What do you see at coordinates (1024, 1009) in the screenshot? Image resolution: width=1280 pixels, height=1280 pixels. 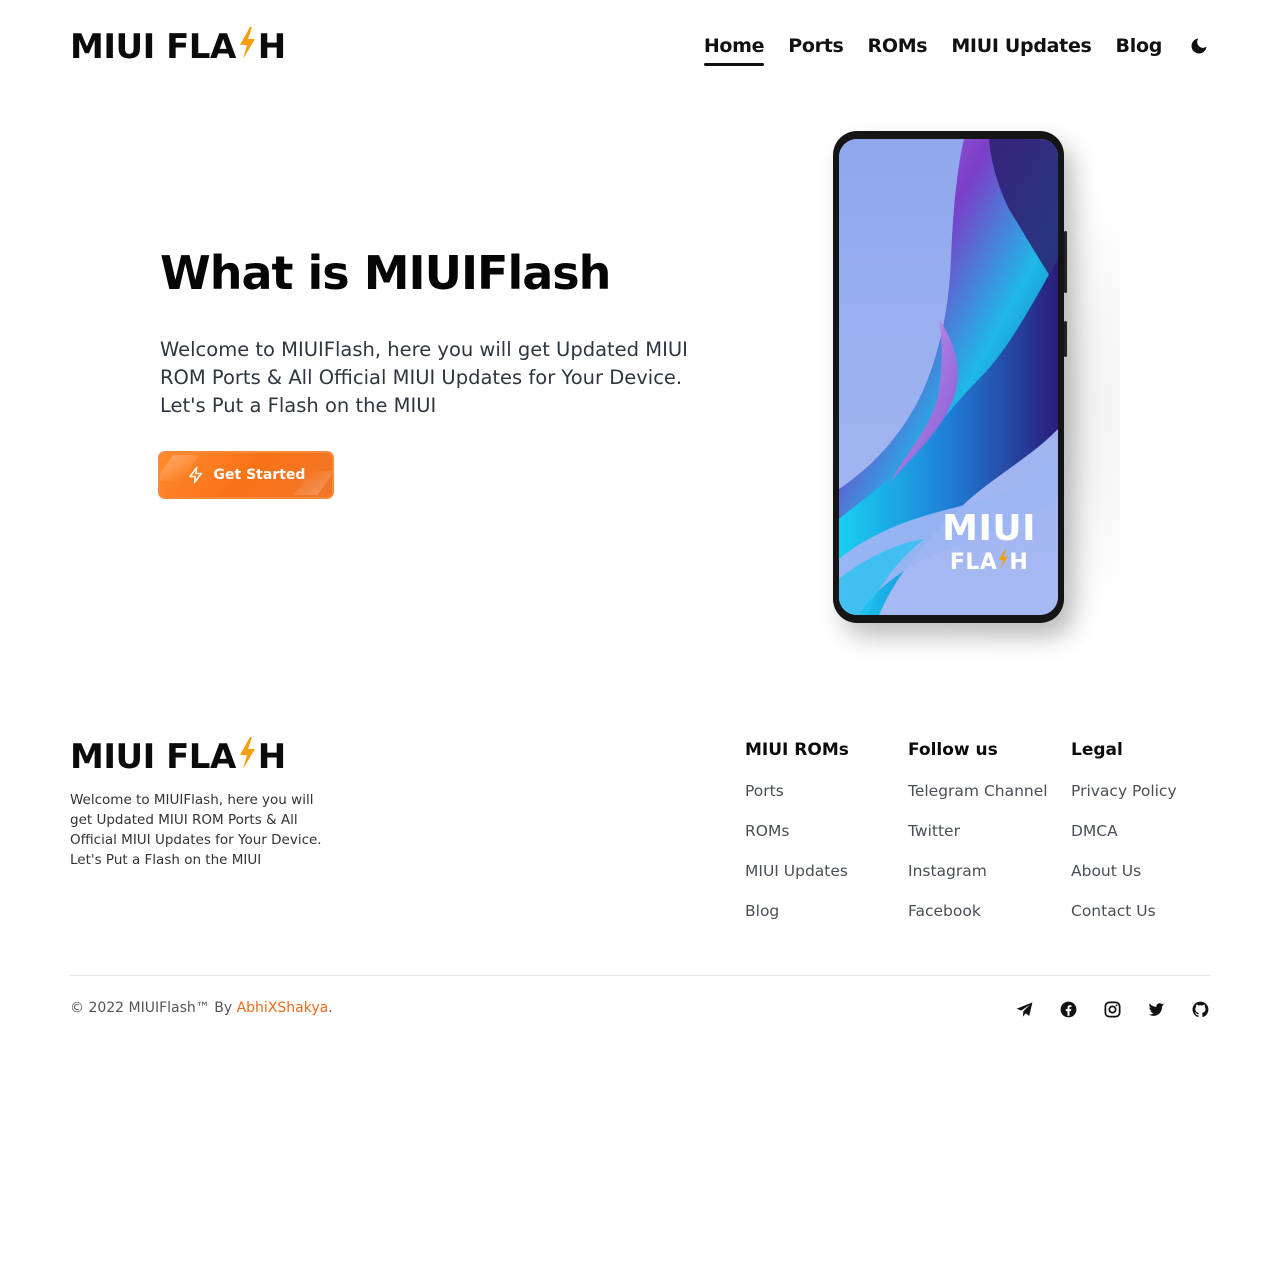 I see `telegram-icon` at bounding box center [1024, 1009].